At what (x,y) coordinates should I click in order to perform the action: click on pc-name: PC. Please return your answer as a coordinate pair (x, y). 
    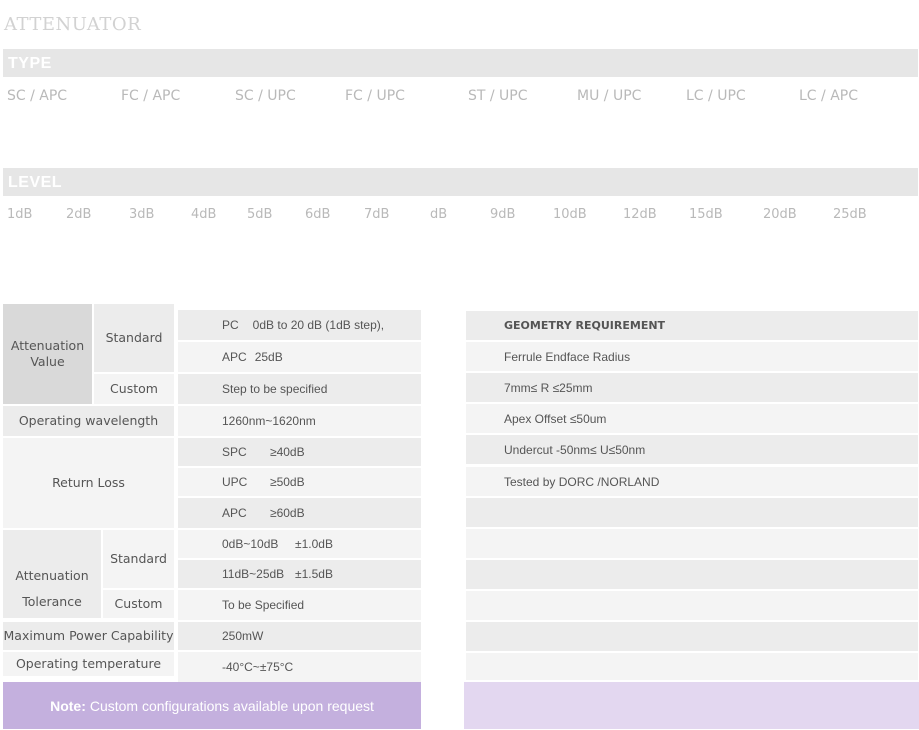
    Looking at the image, I should click on (230, 325).